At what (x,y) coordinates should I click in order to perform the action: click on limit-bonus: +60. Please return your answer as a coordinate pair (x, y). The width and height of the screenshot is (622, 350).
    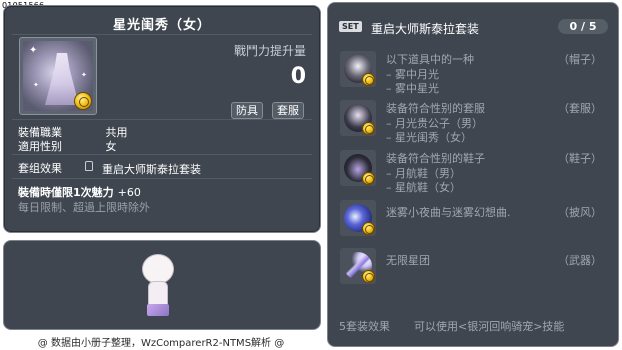
    Looking at the image, I should click on (129, 192).